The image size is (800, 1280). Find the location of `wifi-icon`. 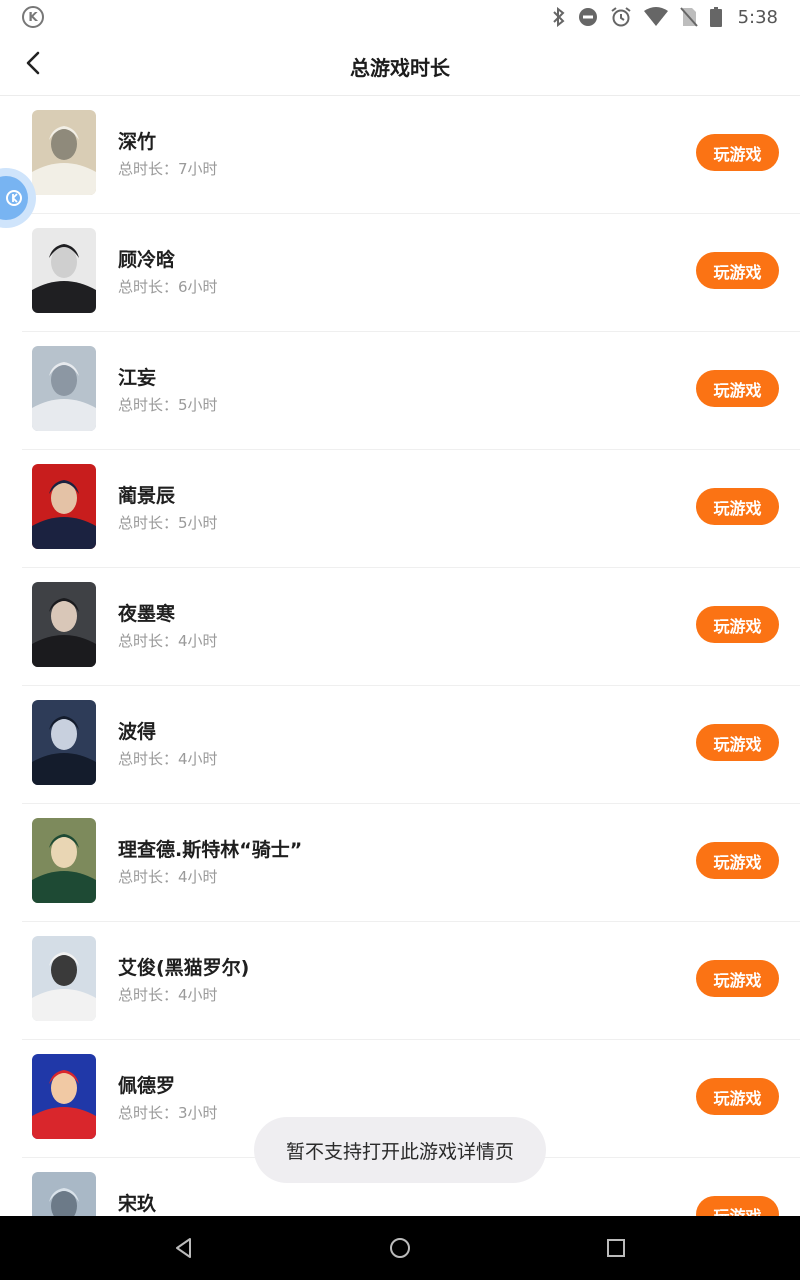

wifi-icon is located at coordinates (655, 16).